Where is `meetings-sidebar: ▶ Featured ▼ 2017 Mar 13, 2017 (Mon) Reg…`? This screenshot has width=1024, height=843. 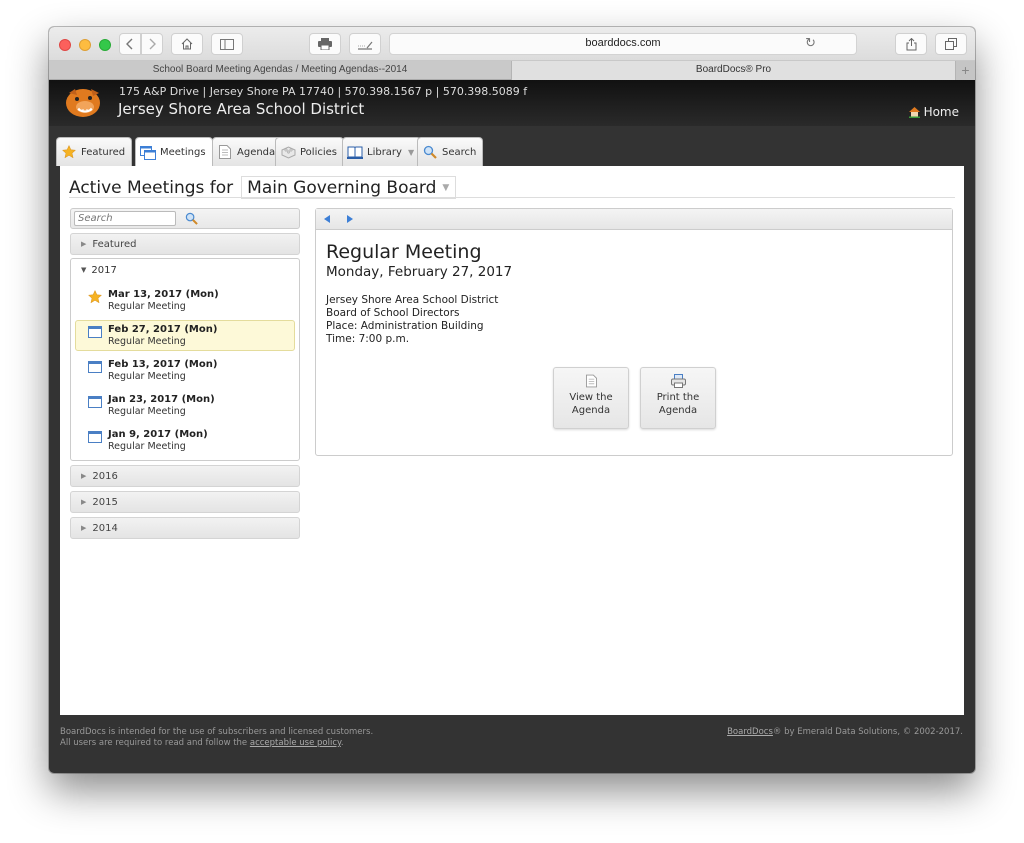
meetings-sidebar: ▶ Featured ▼ 2017 Mar 13, 2017 (Mon) Reg… is located at coordinates (185, 373).